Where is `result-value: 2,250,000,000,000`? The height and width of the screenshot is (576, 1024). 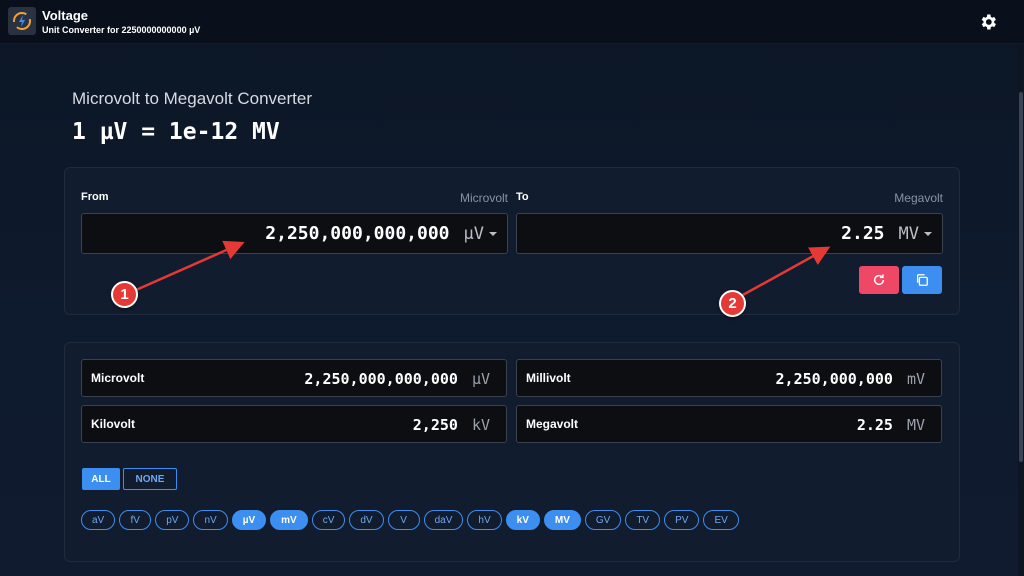 result-value: 2,250,000,000,000 is located at coordinates (381, 379).